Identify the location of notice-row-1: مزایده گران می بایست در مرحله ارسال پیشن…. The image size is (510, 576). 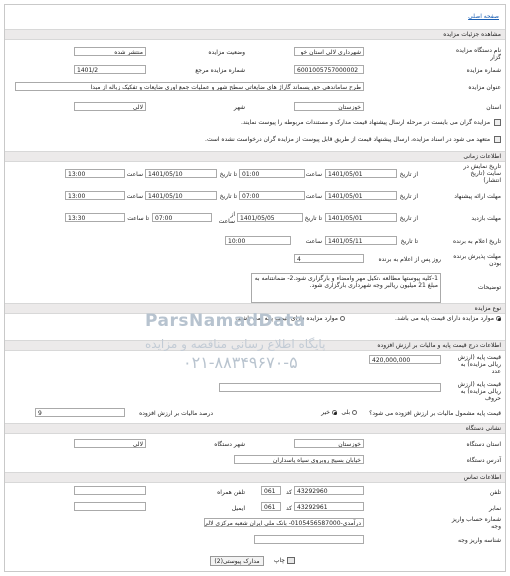
(371, 122).